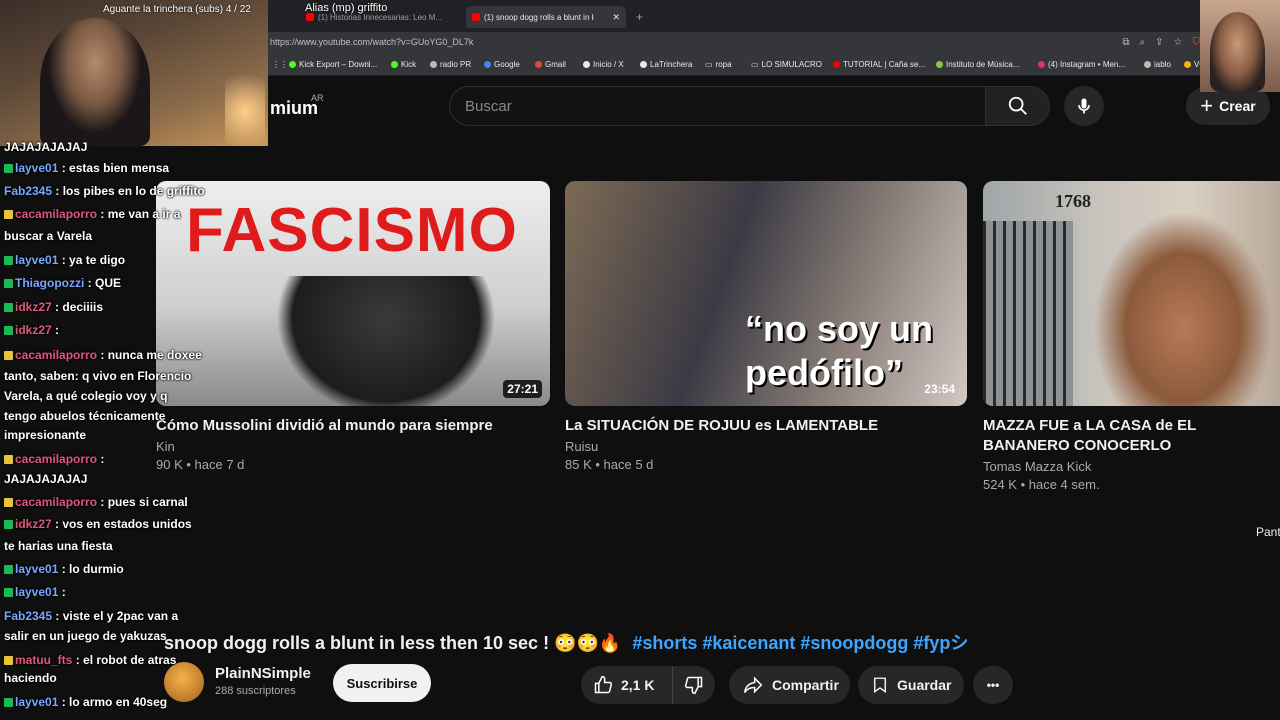  Describe the element at coordinates (836, 64) in the screenshot. I see `youtube-icon` at that location.